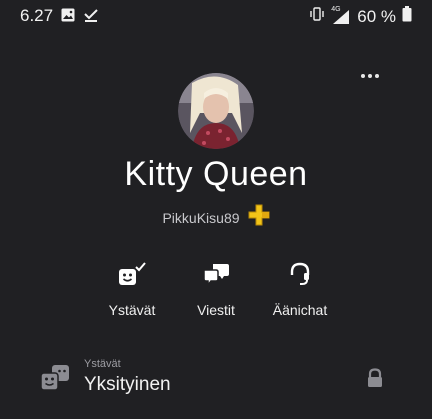  Describe the element at coordinates (407, 16) in the screenshot. I see `battery-icon` at that location.